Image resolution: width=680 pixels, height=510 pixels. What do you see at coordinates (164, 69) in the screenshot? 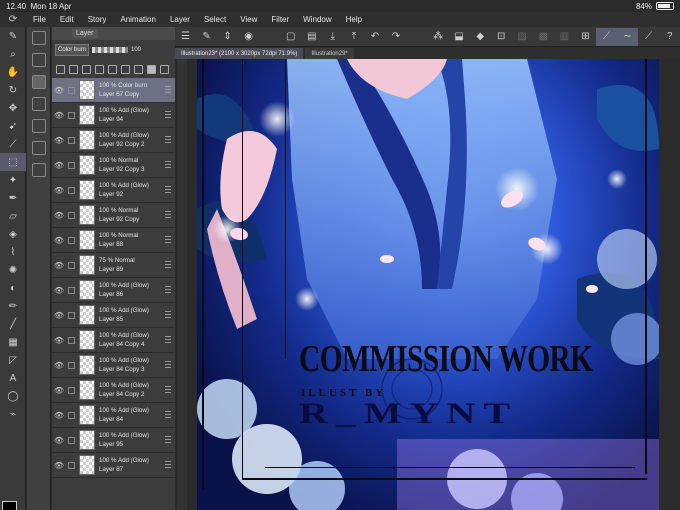
I see `delete-layer-icon` at bounding box center [164, 69].